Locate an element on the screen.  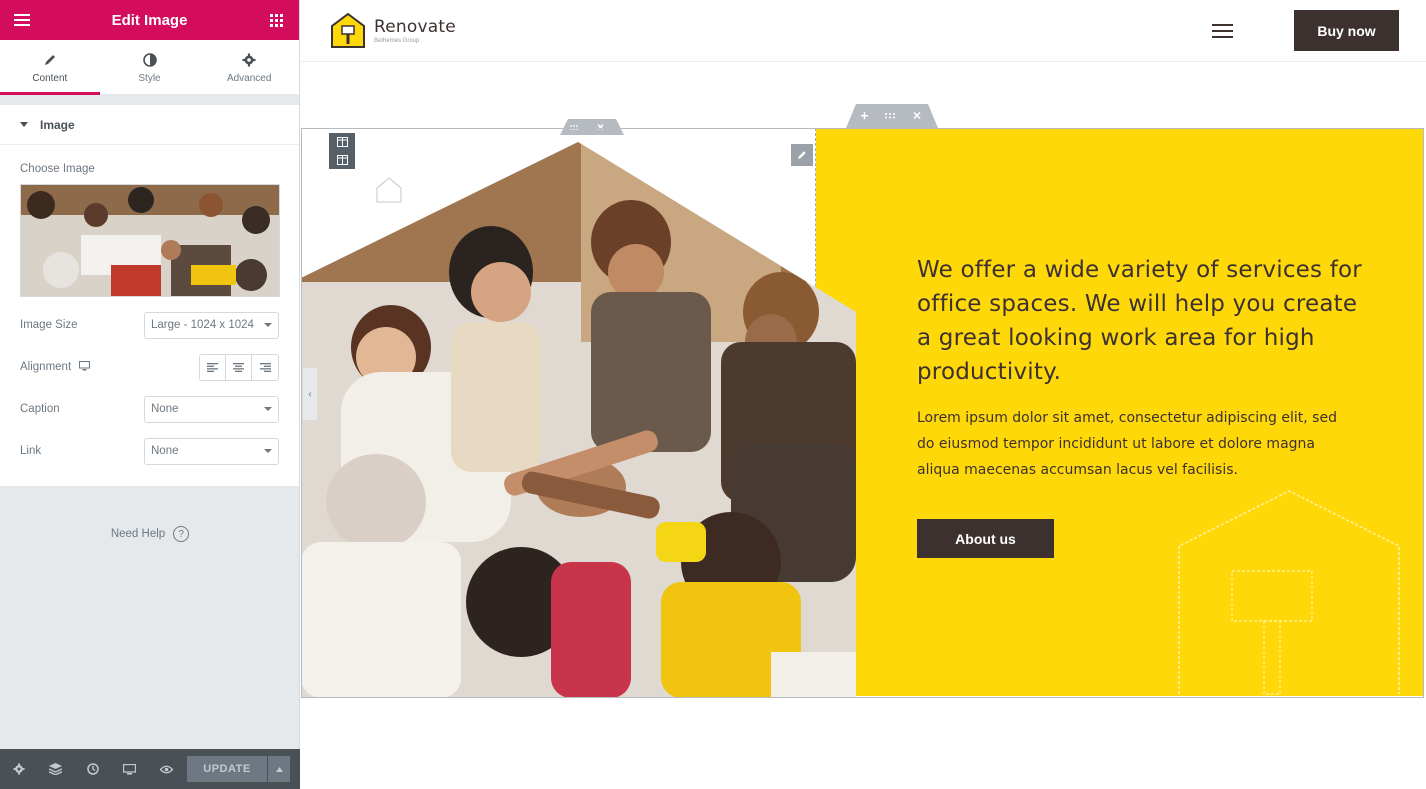
link-select: None is located at coordinates (211, 451).